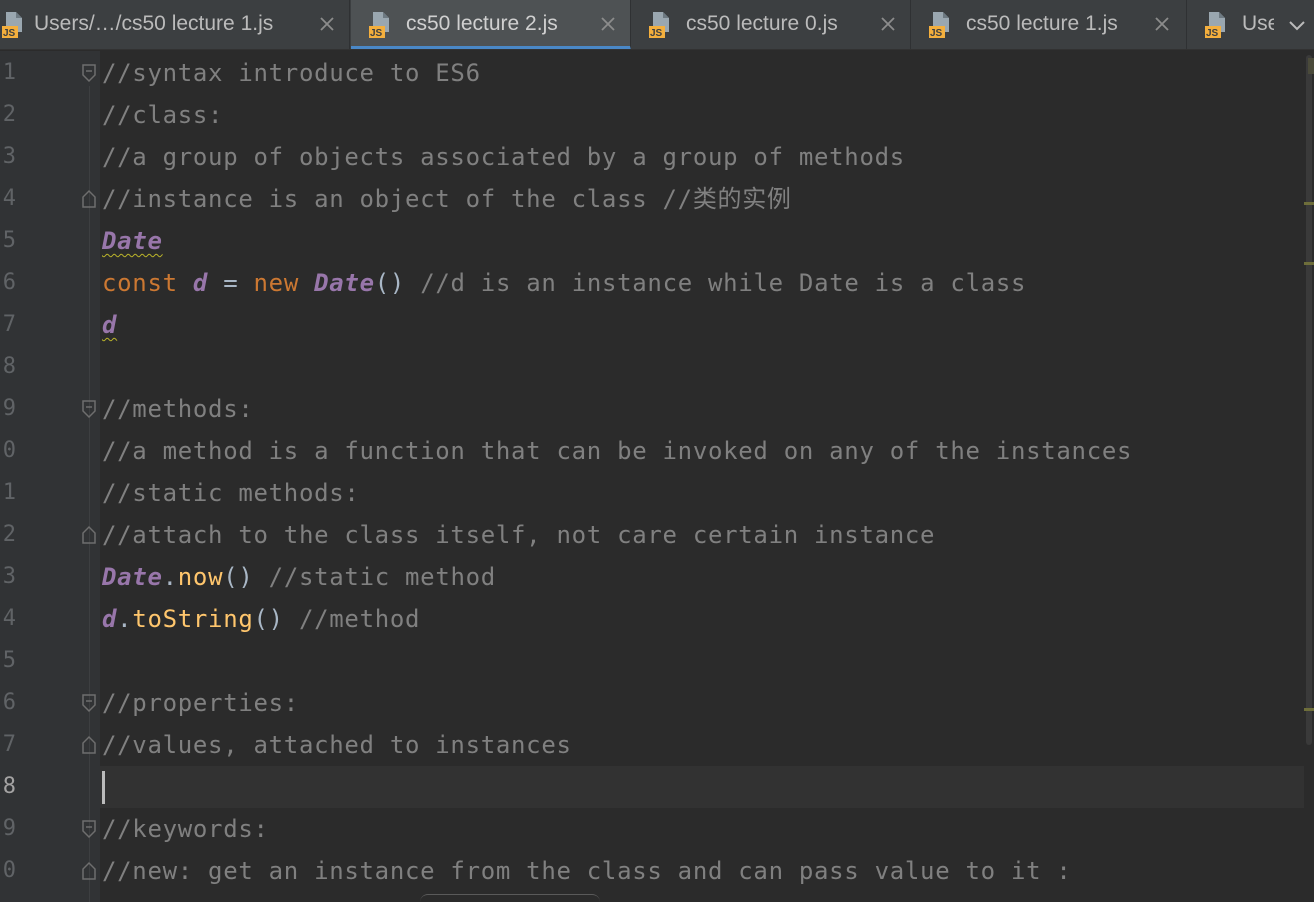  I want to click on code-line-11: //static methods:, so click(231, 493).